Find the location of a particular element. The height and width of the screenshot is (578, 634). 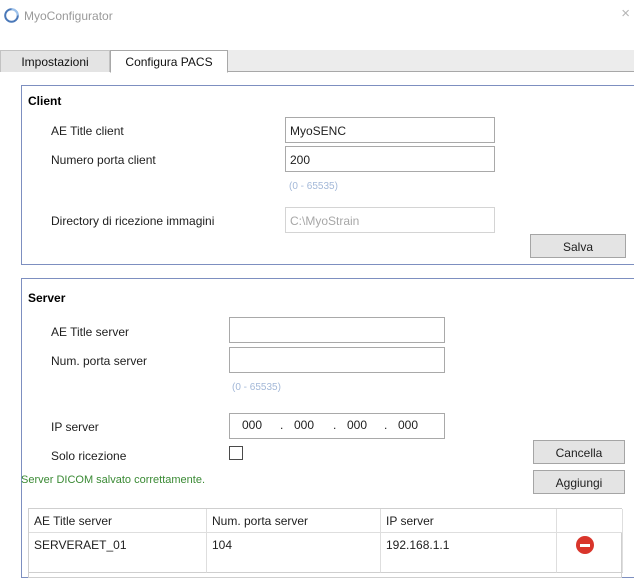

ip-server-input: 000 . 000 . 000 . 000 is located at coordinates (337, 426).